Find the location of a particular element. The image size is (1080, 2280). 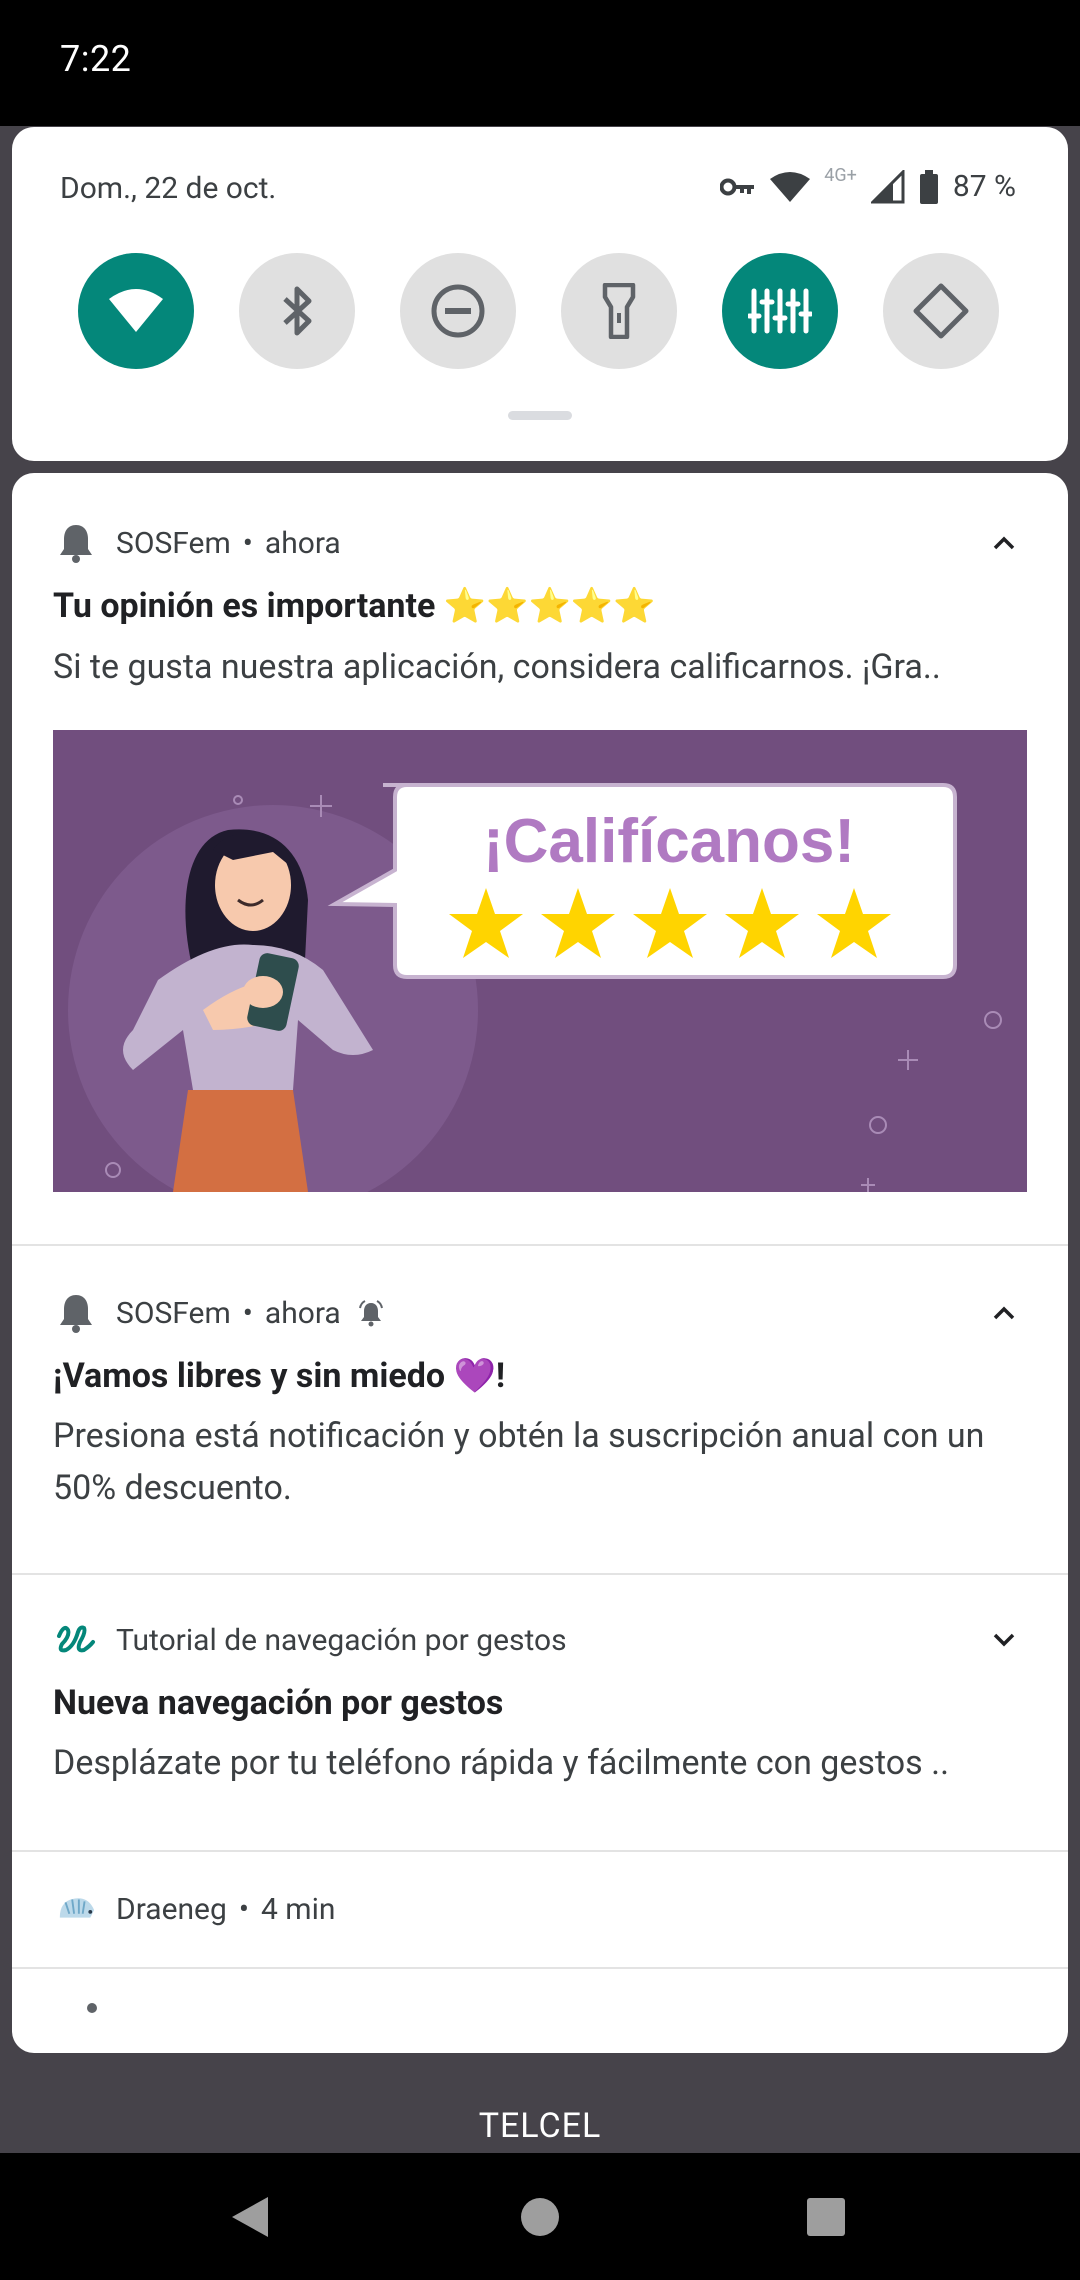

recents-button is located at coordinates (826, 2216).